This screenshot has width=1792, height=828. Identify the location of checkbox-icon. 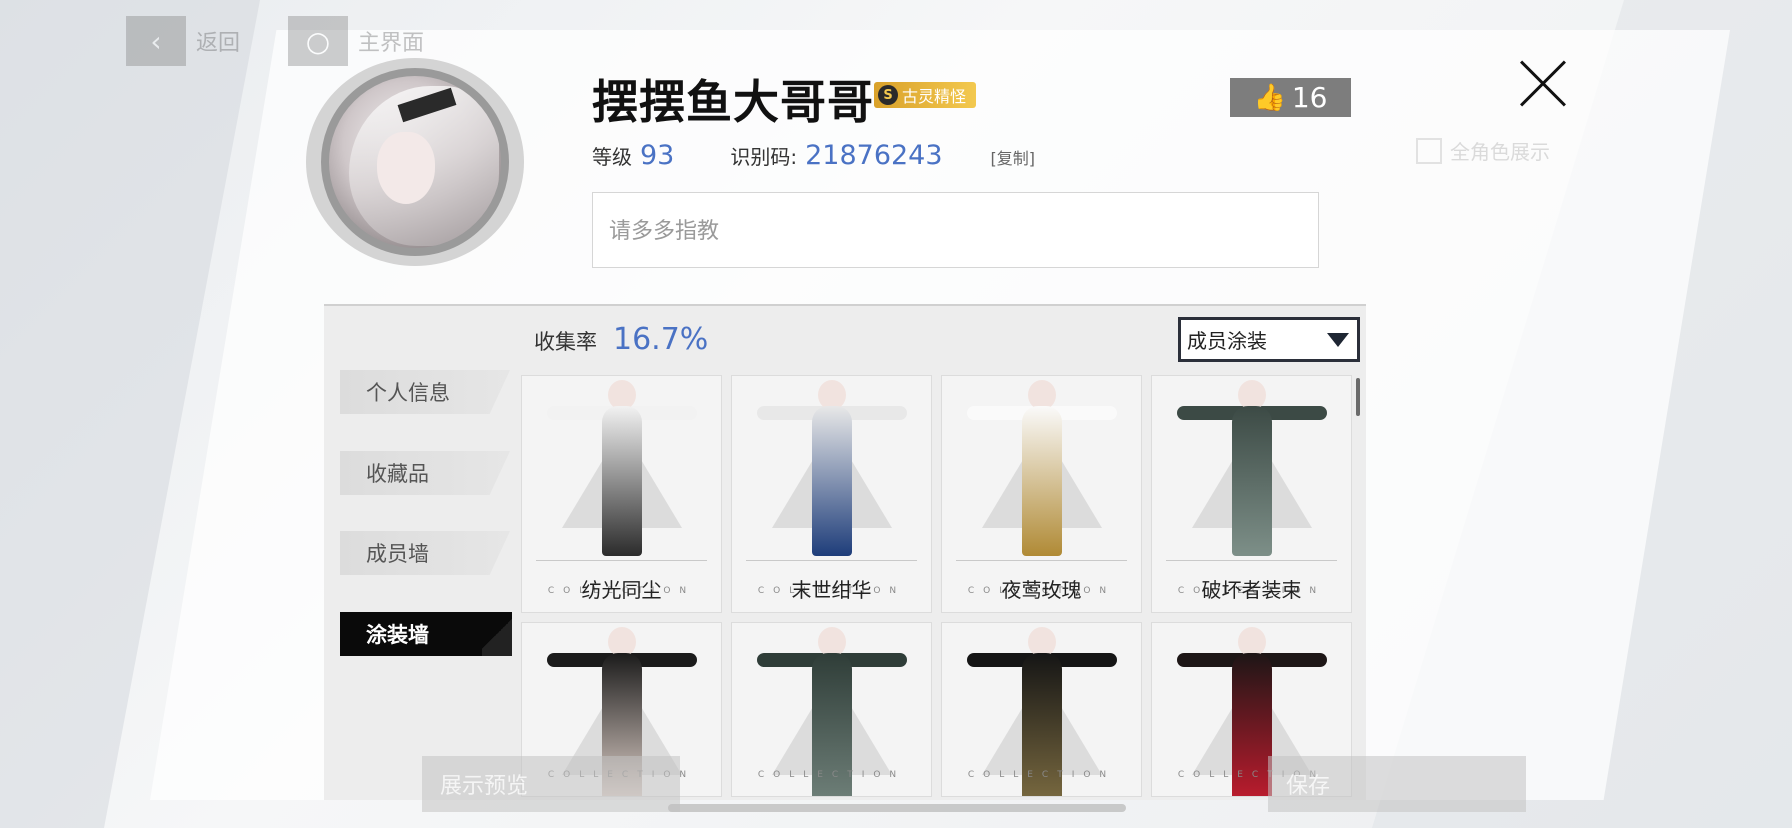
(1429, 150).